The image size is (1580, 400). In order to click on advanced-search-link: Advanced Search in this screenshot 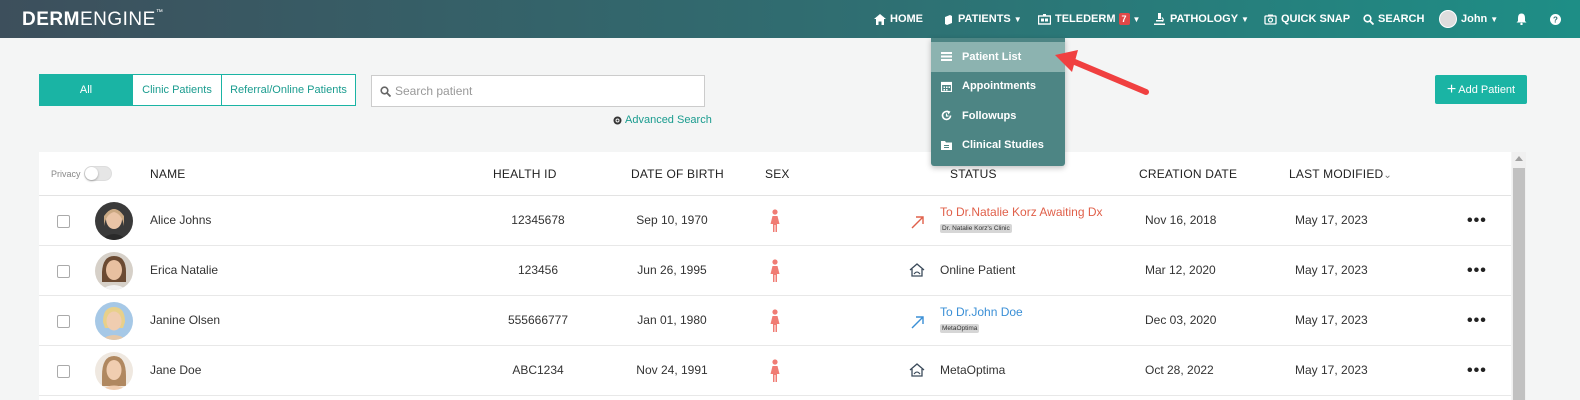, I will do `click(662, 120)`.